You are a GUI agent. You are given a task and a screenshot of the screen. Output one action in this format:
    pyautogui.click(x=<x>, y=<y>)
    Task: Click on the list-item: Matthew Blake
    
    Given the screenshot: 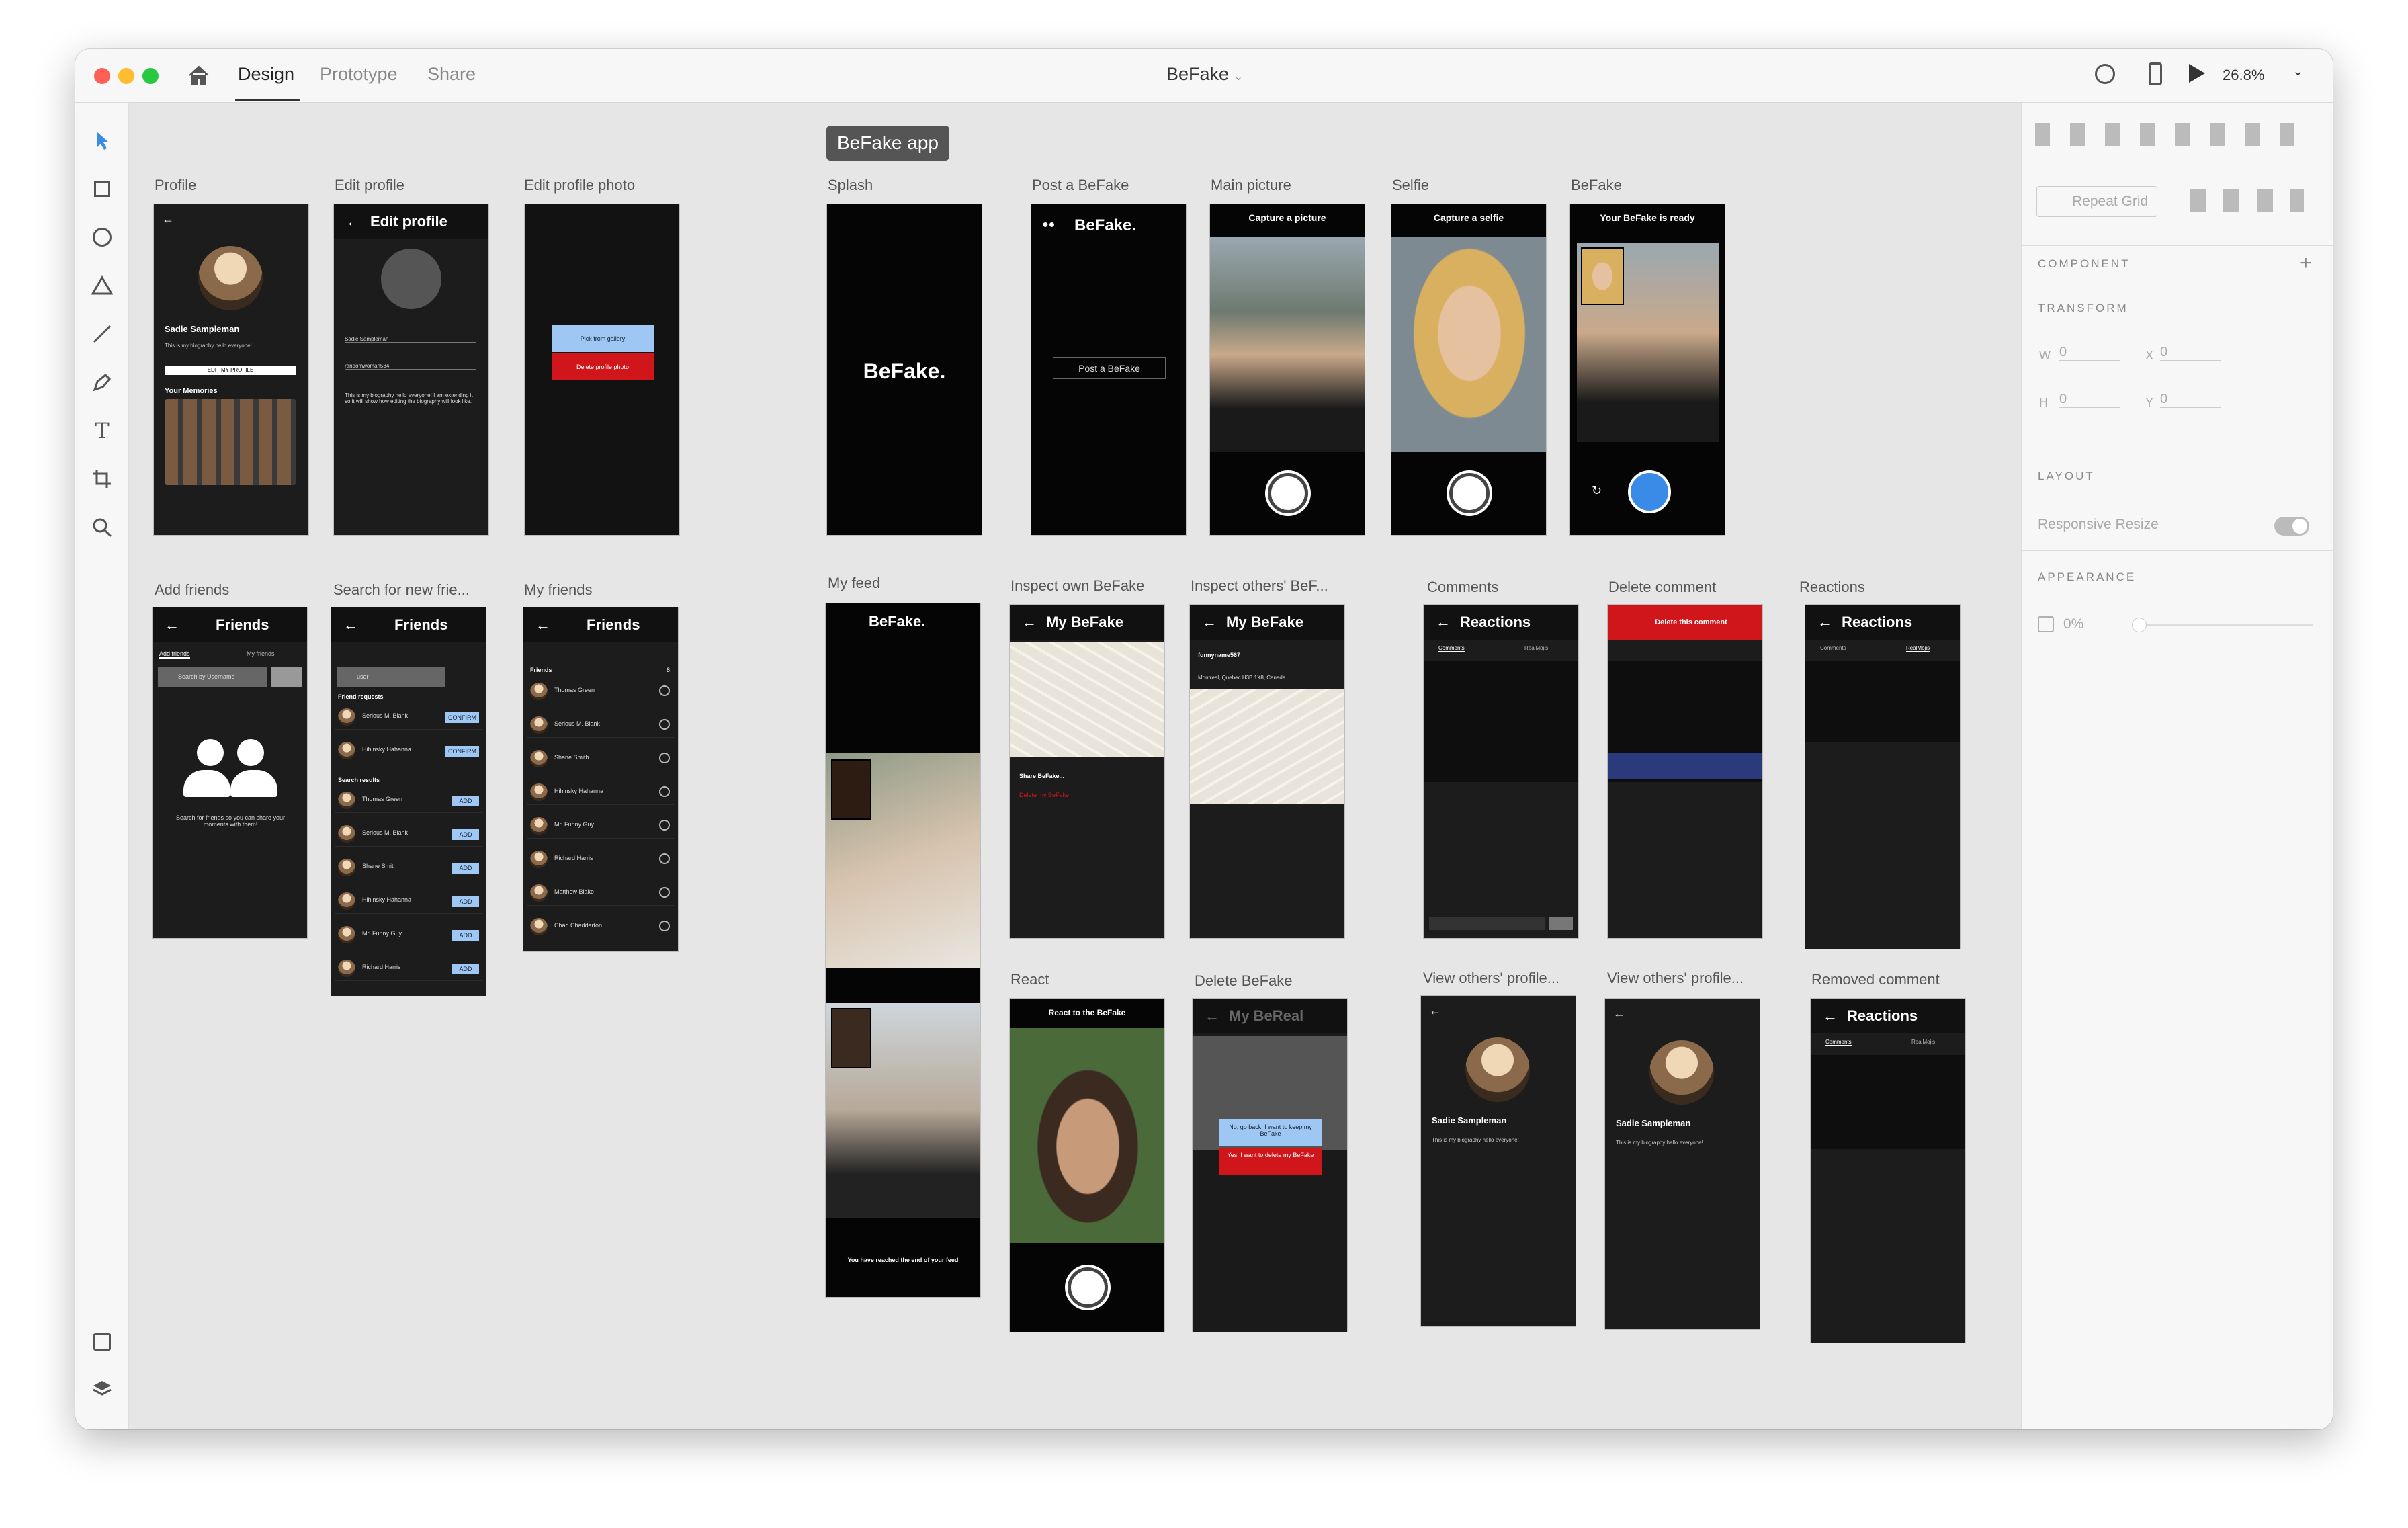 What is the action you would take?
    pyautogui.click(x=600, y=892)
    